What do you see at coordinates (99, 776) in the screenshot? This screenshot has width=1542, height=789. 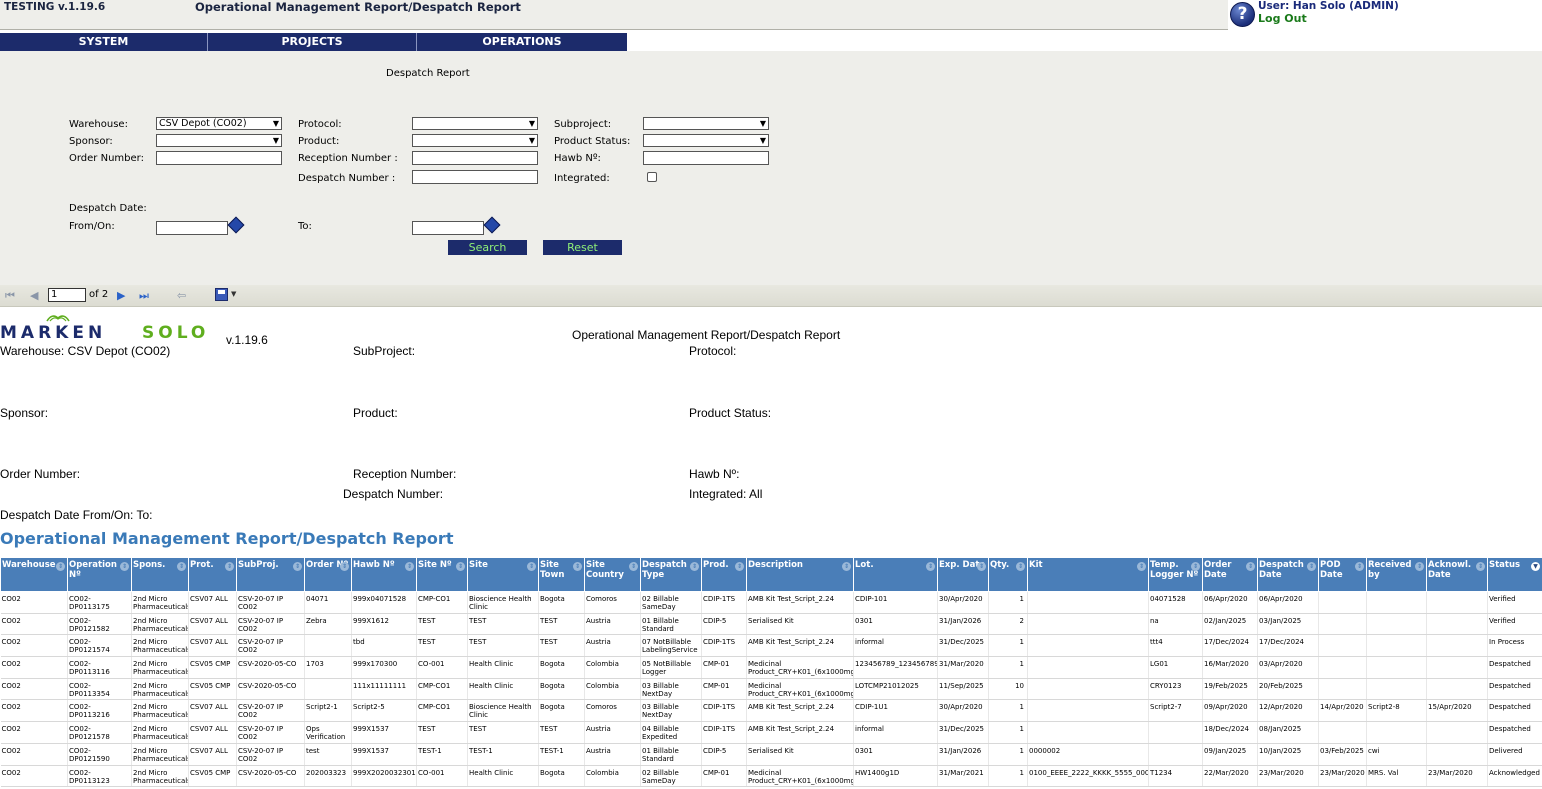 I see `table-cell: CO02-DP0113123` at bounding box center [99, 776].